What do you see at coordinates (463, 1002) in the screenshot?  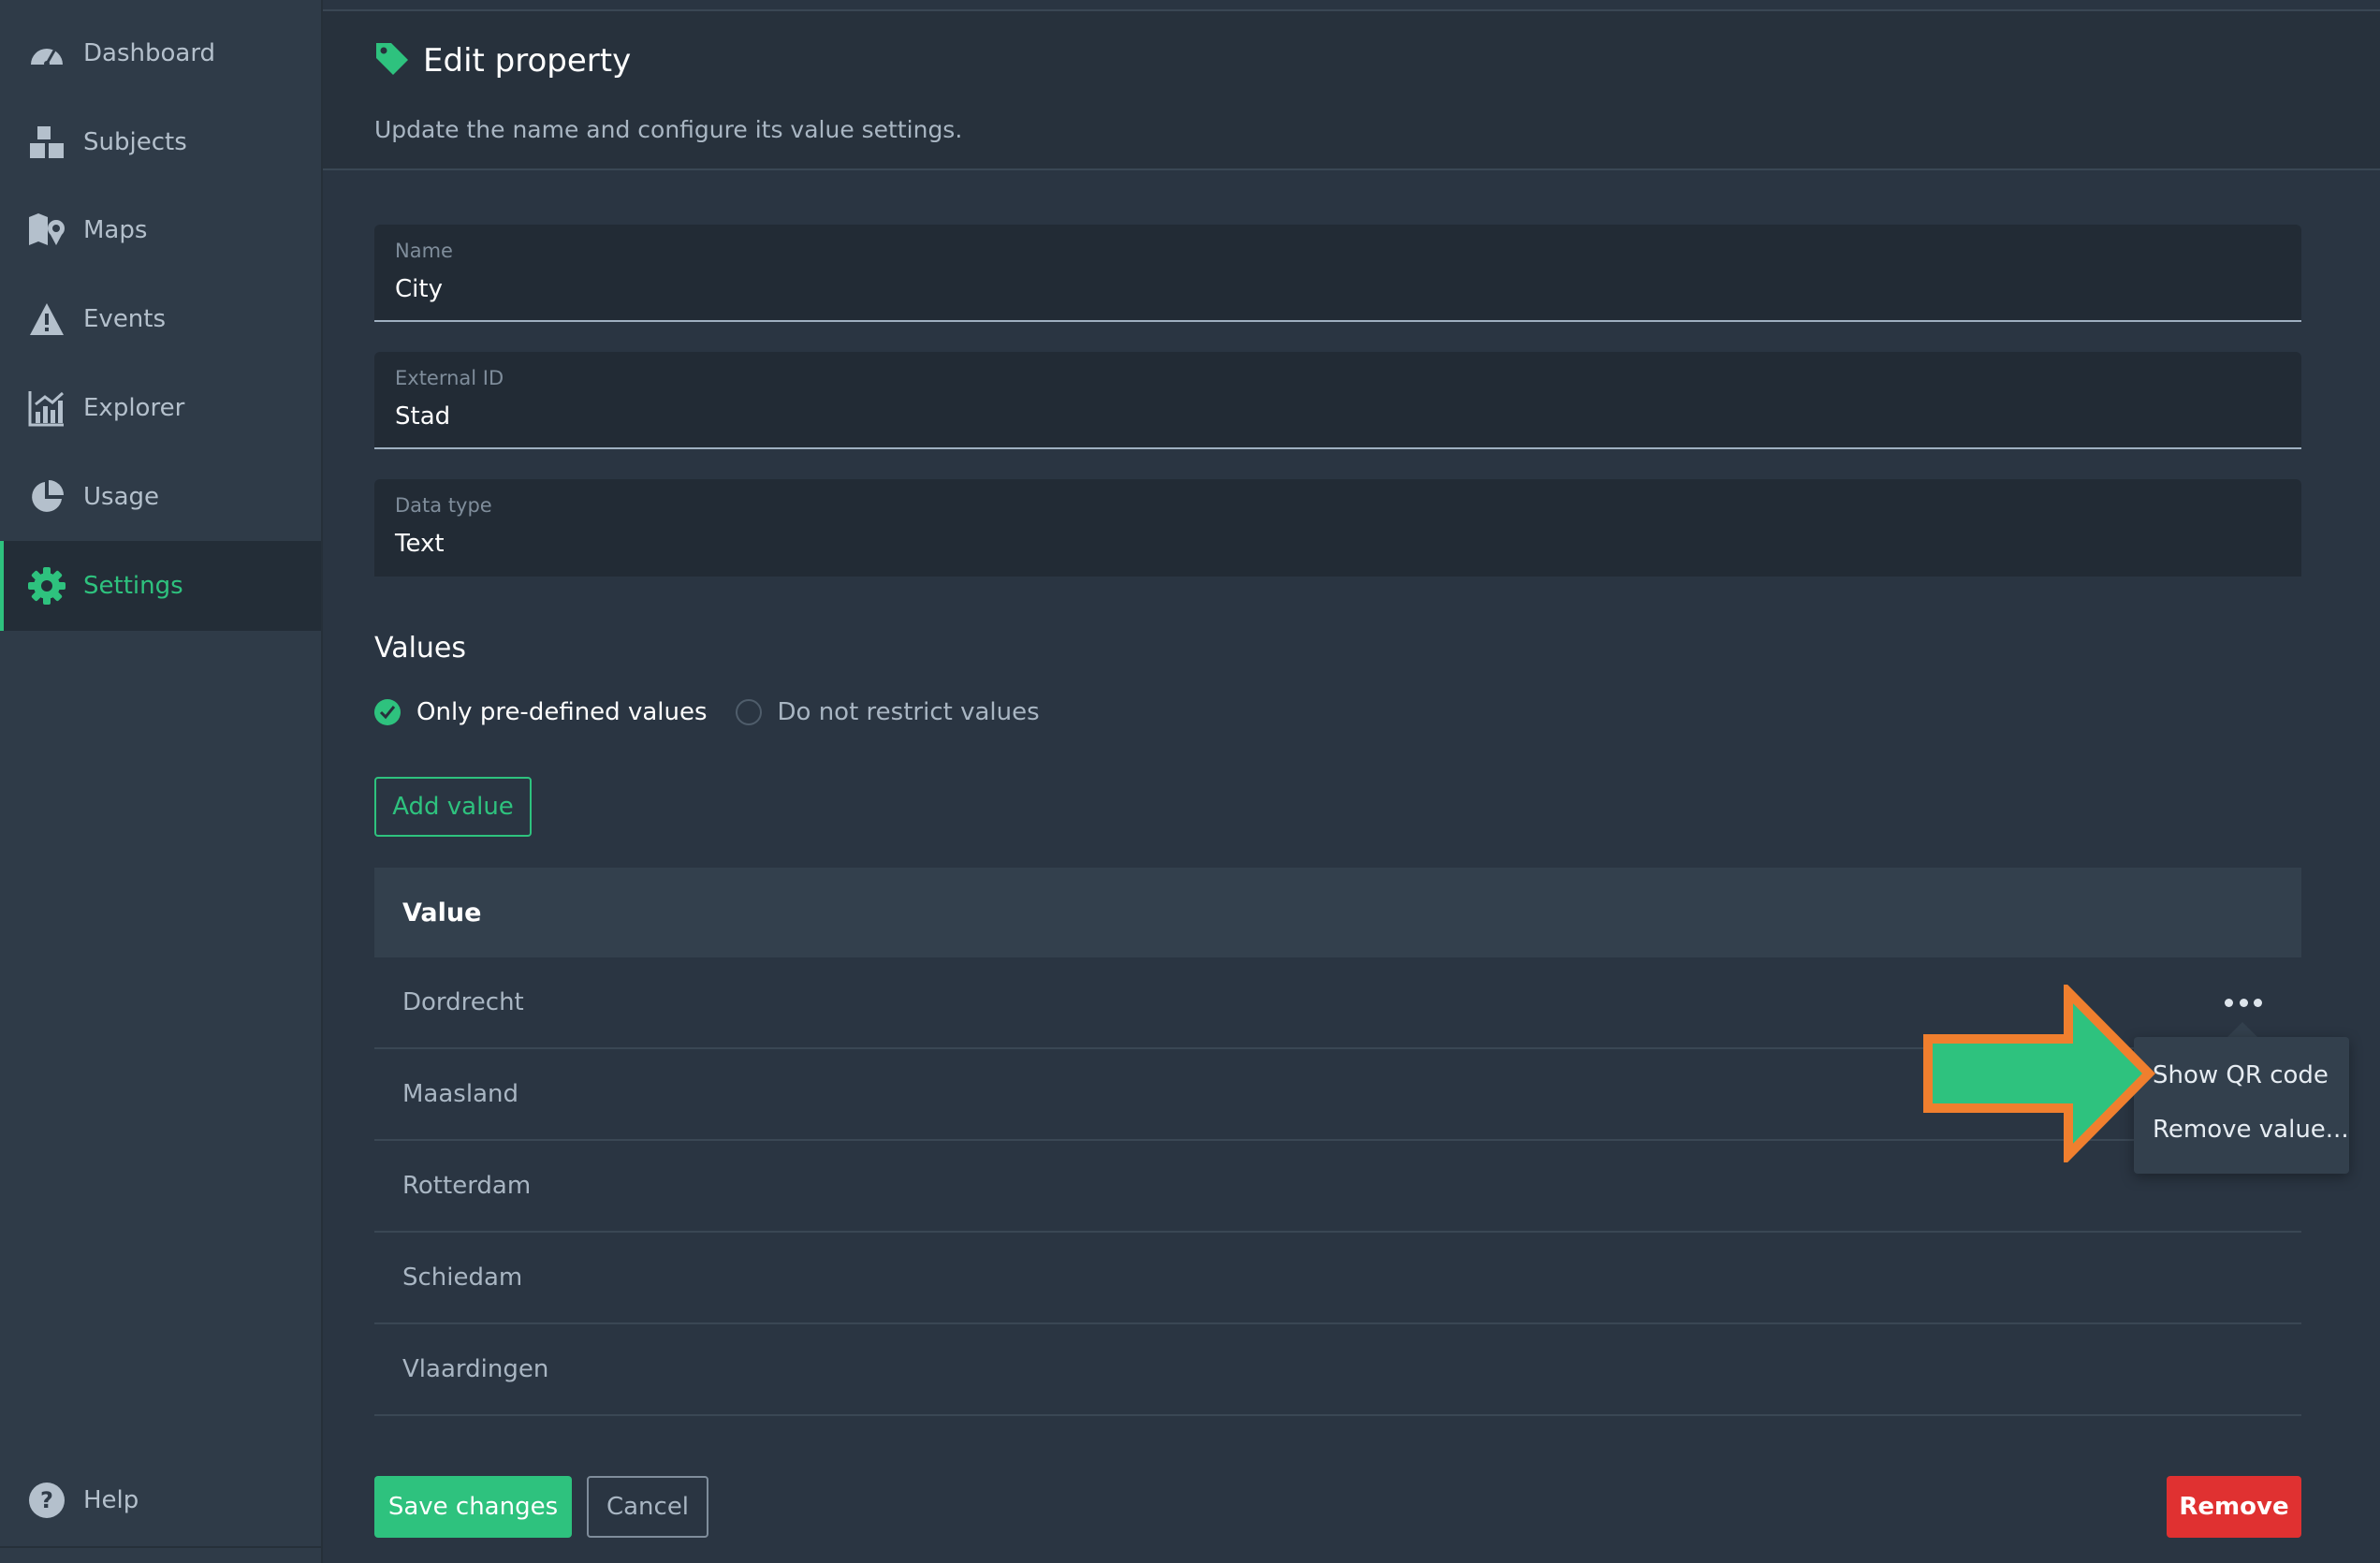 I see `table-cell-value: Dordrecht` at bounding box center [463, 1002].